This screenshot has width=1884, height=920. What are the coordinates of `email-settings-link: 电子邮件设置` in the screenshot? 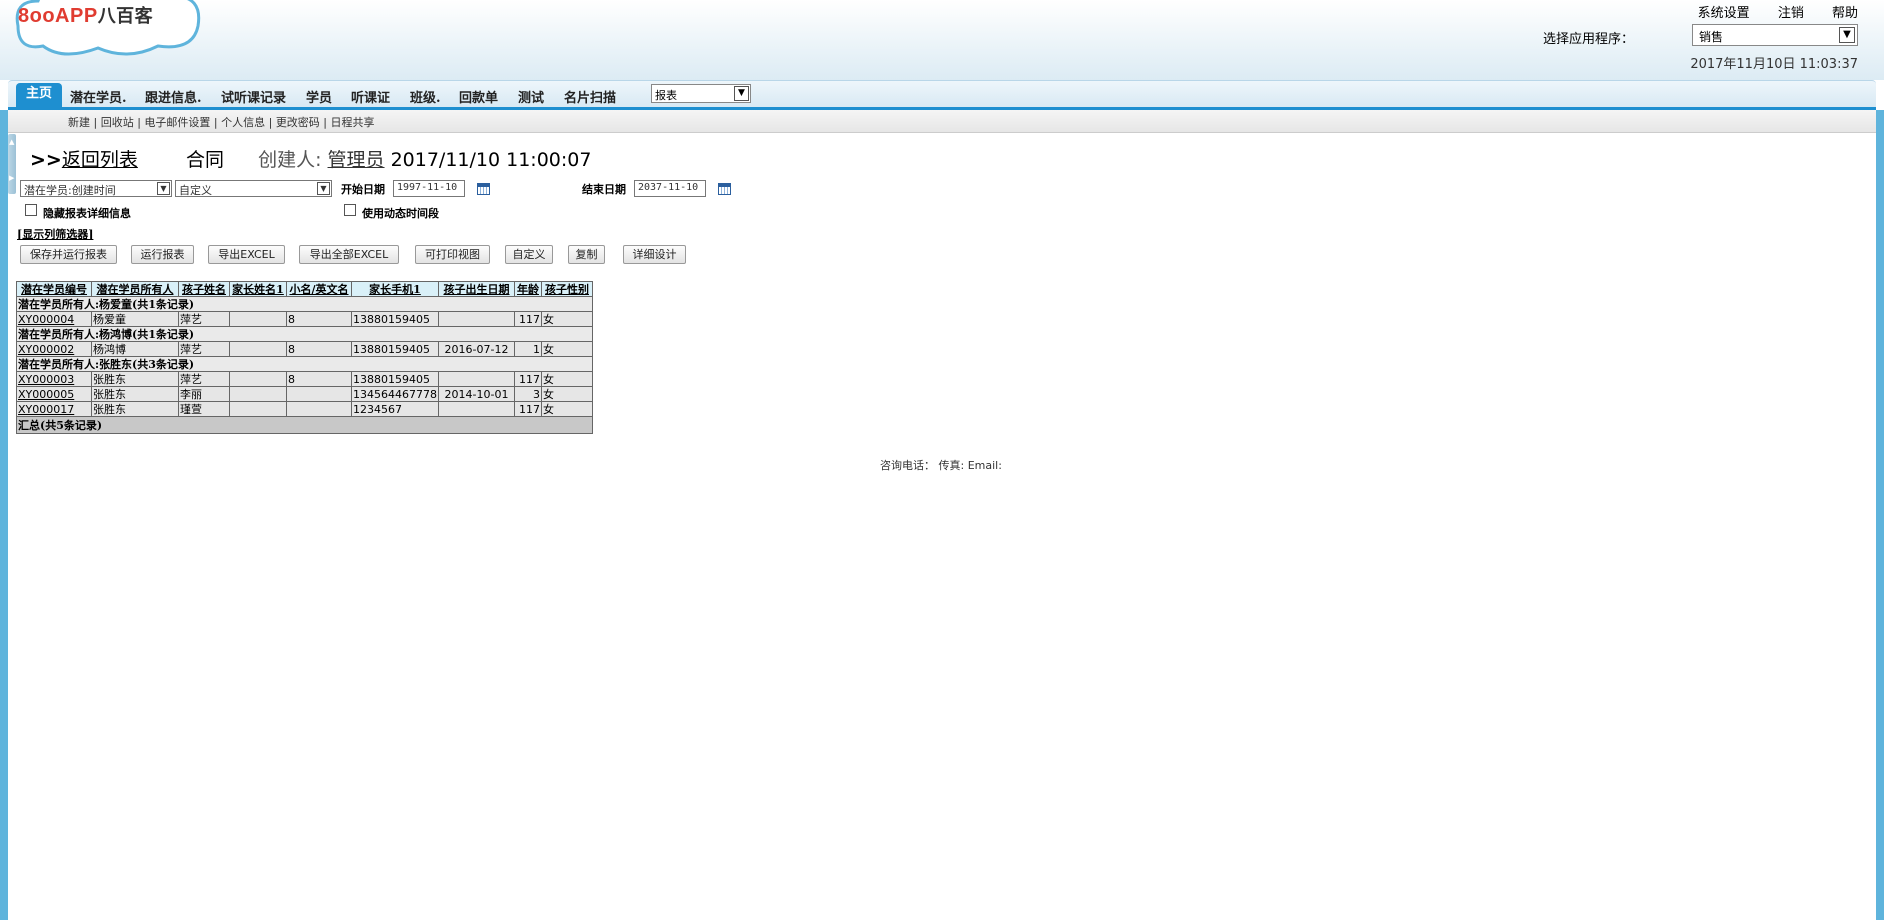 It's located at (177, 122).